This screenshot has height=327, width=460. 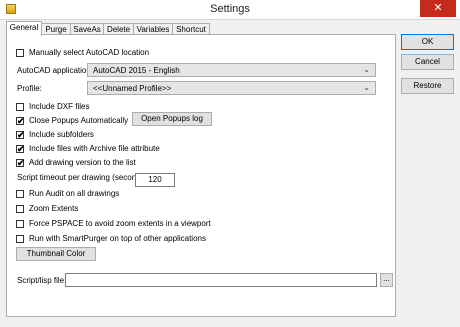 I want to click on manual-location-checkbox, so click(x=20, y=53).